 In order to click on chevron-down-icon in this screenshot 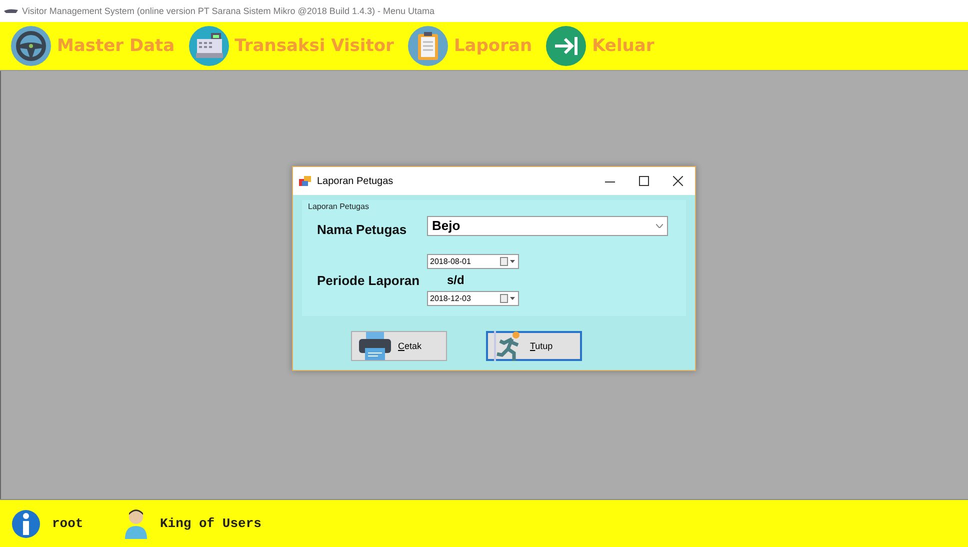, I will do `click(659, 226)`.